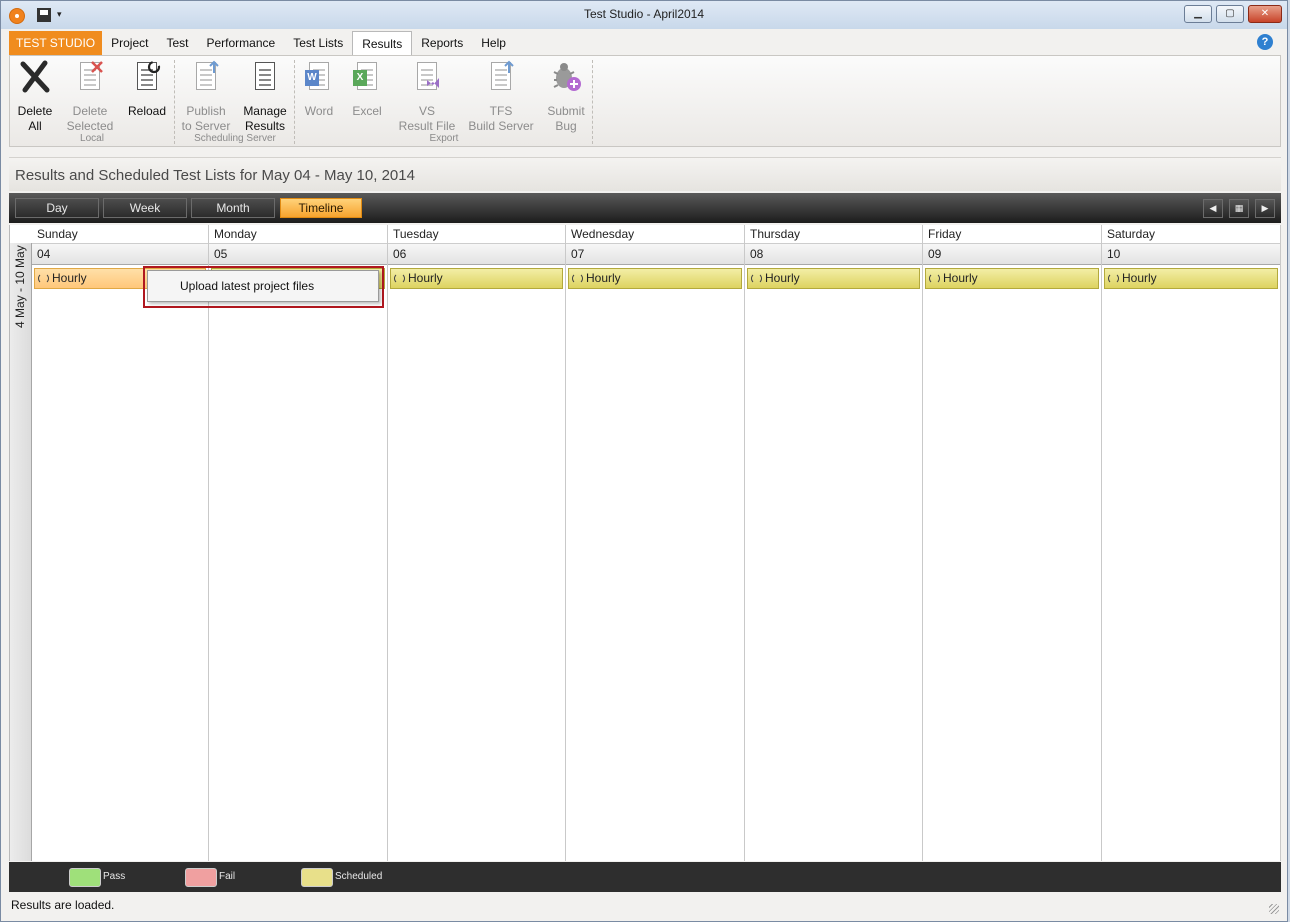  What do you see at coordinates (1198, 14) in the screenshot?
I see `minimize-button: ▁` at bounding box center [1198, 14].